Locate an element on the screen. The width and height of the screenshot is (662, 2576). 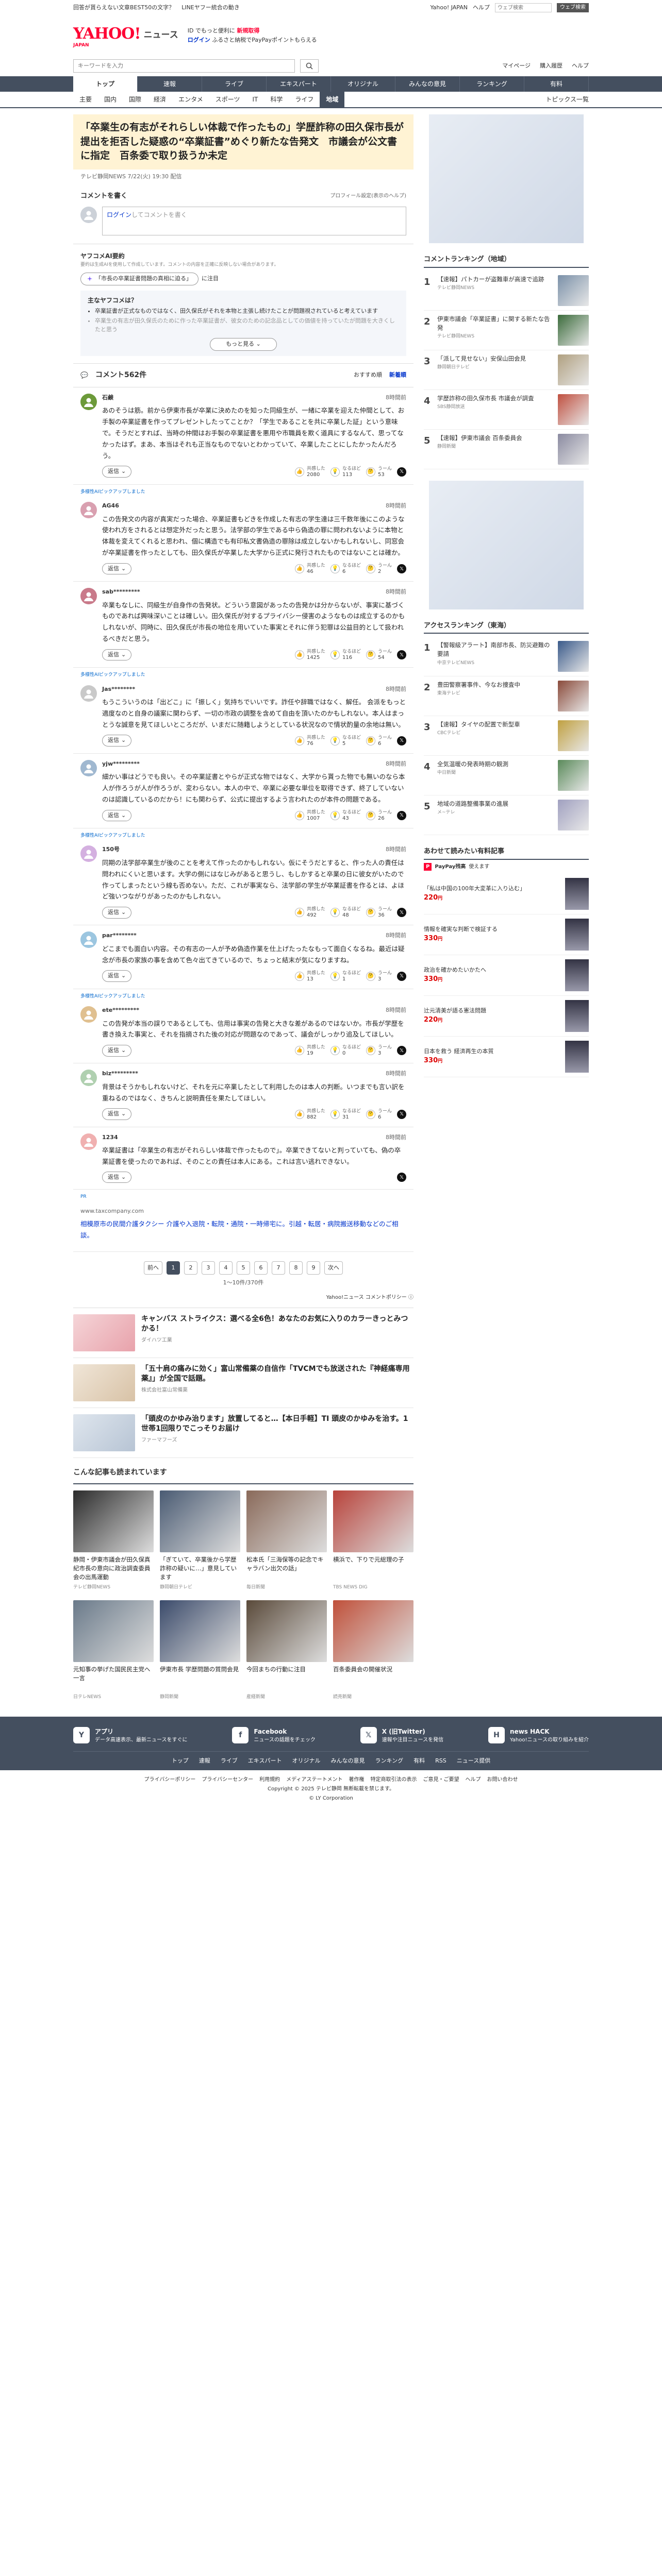
ranking-item: 3 【速報】タイヤの配置で新型車 CBCテレビ is located at coordinates (506, 736).